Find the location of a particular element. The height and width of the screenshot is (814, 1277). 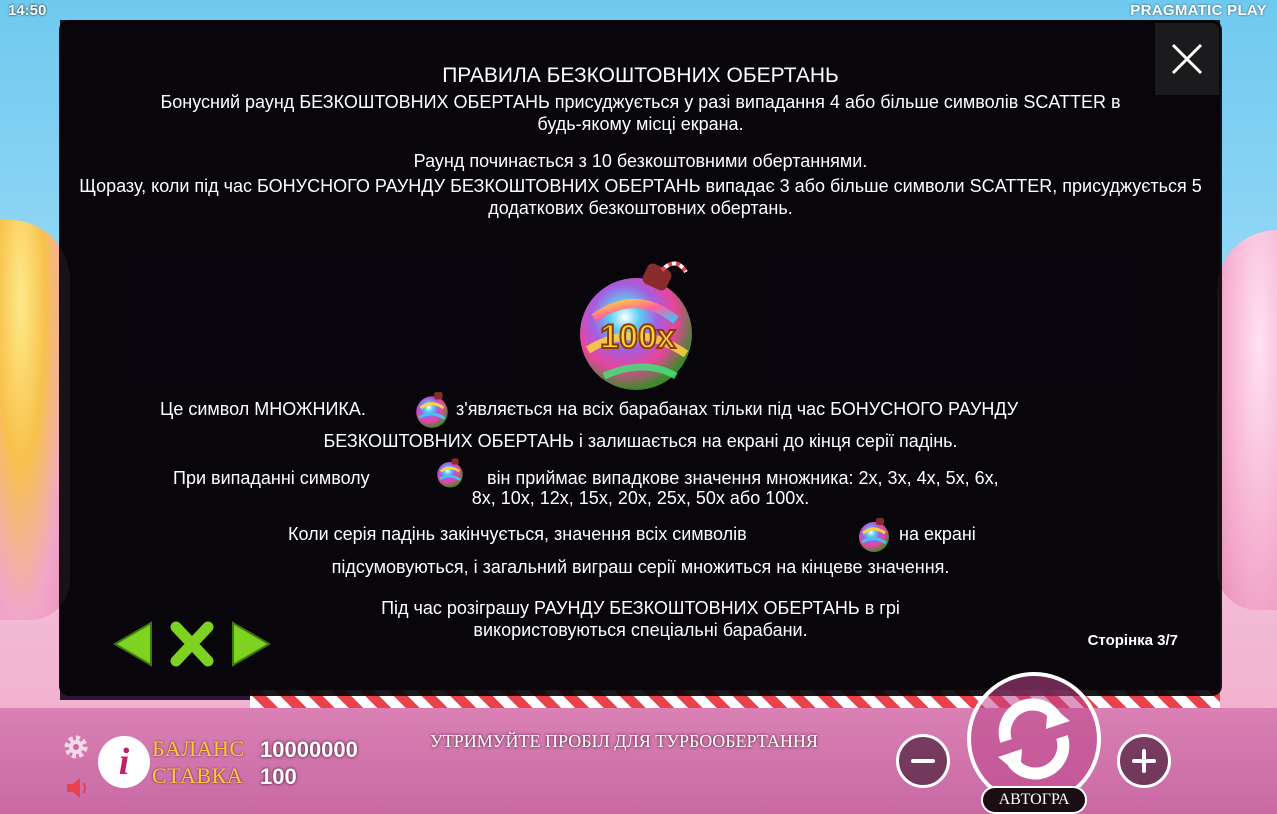

plus-icon is located at coordinates (1144, 761).